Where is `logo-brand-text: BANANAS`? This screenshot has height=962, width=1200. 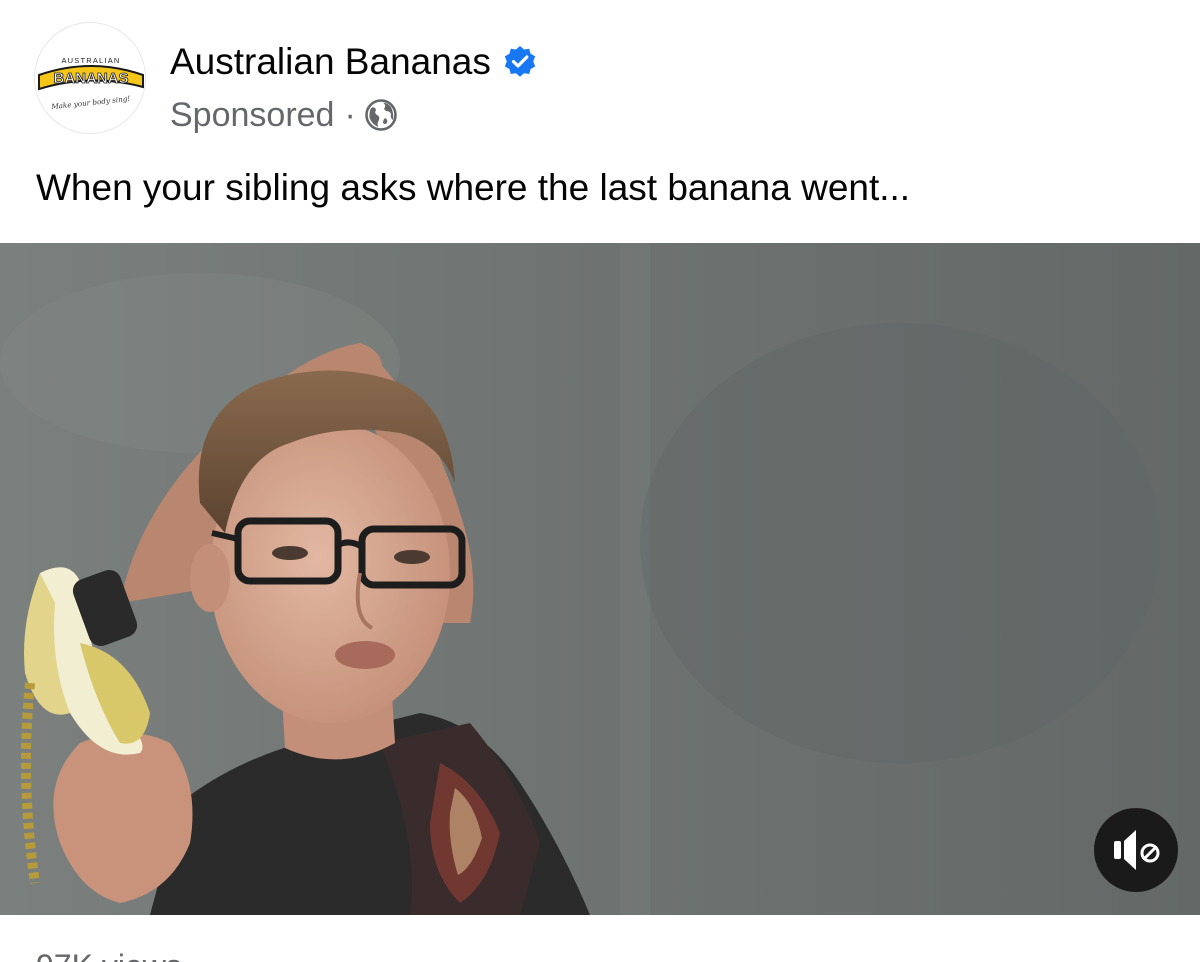 logo-brand-text: BANANAS is located at coordinates (91, 78).